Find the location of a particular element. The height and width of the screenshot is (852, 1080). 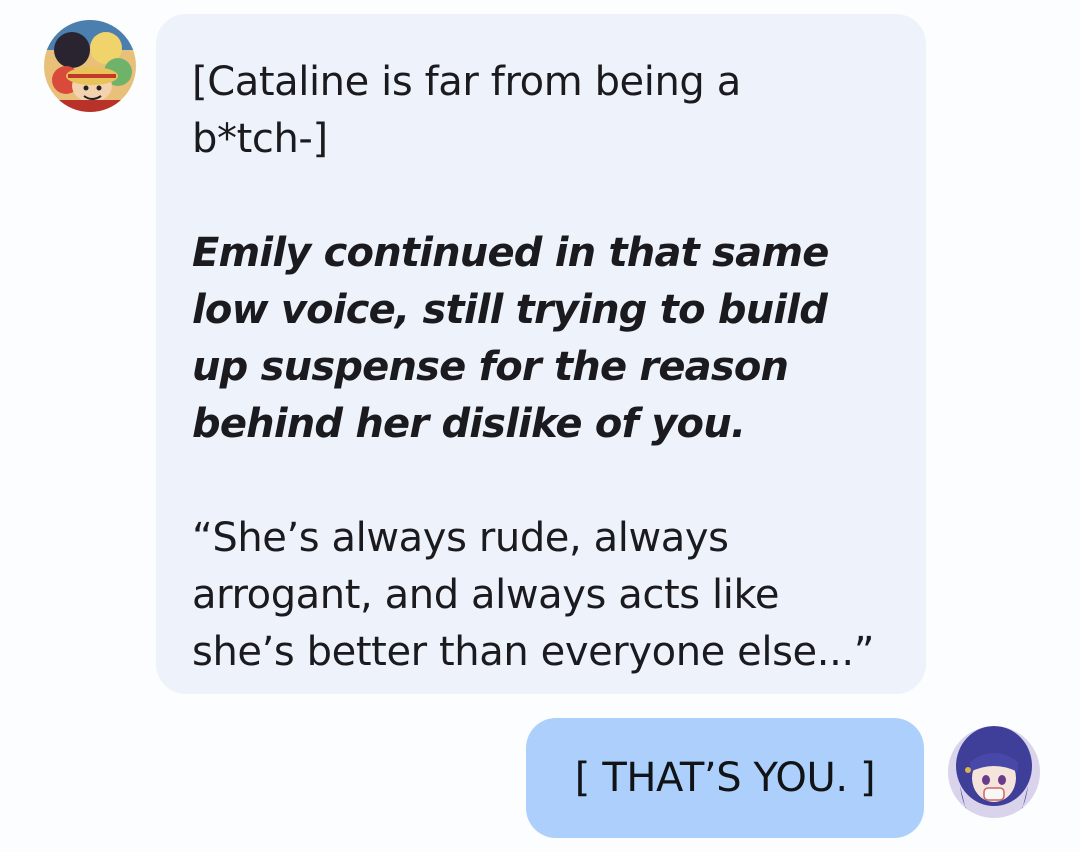

anime-group-avatar-icon is located at coordinates (90, 66).